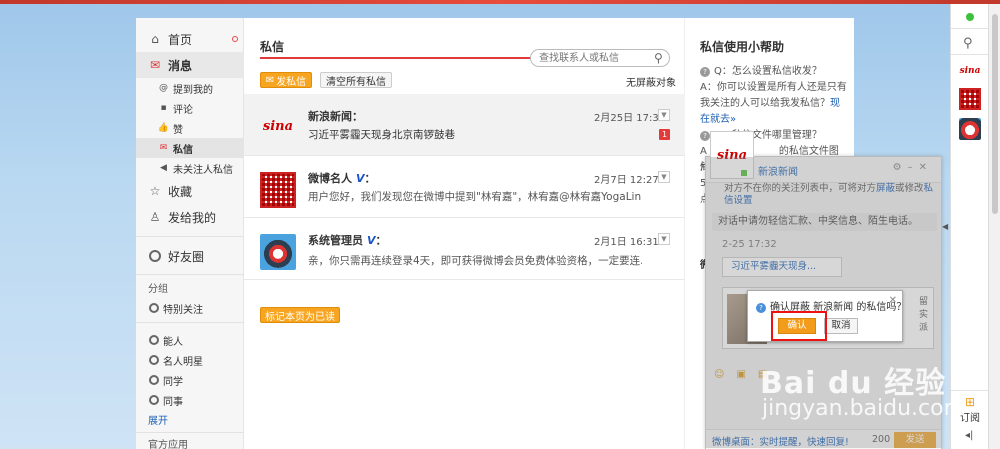 The image size is (1000, 449). Describe the element at coordinates (742, 47) in the screenshot. I see `help-title: 私信使用小帮助` at that location.